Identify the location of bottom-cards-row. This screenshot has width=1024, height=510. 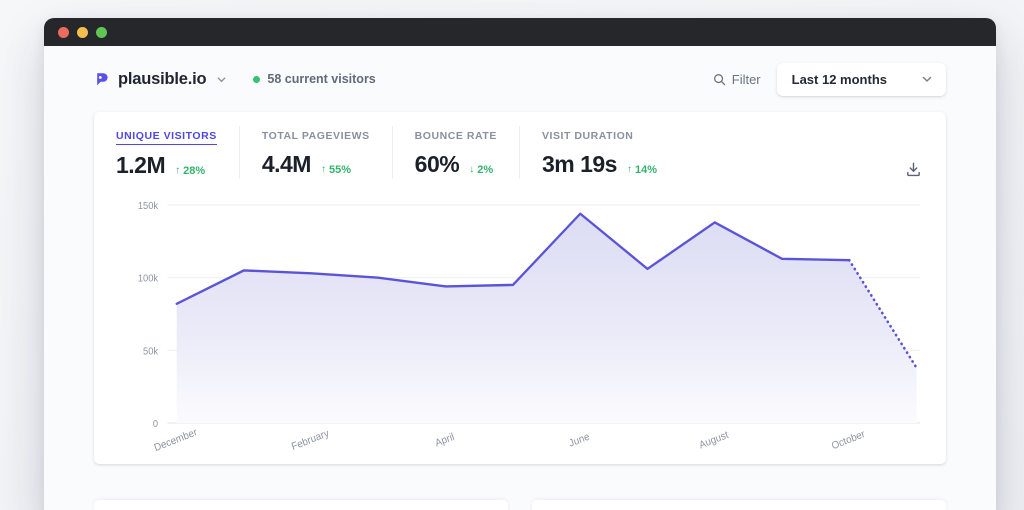
(520, 505).